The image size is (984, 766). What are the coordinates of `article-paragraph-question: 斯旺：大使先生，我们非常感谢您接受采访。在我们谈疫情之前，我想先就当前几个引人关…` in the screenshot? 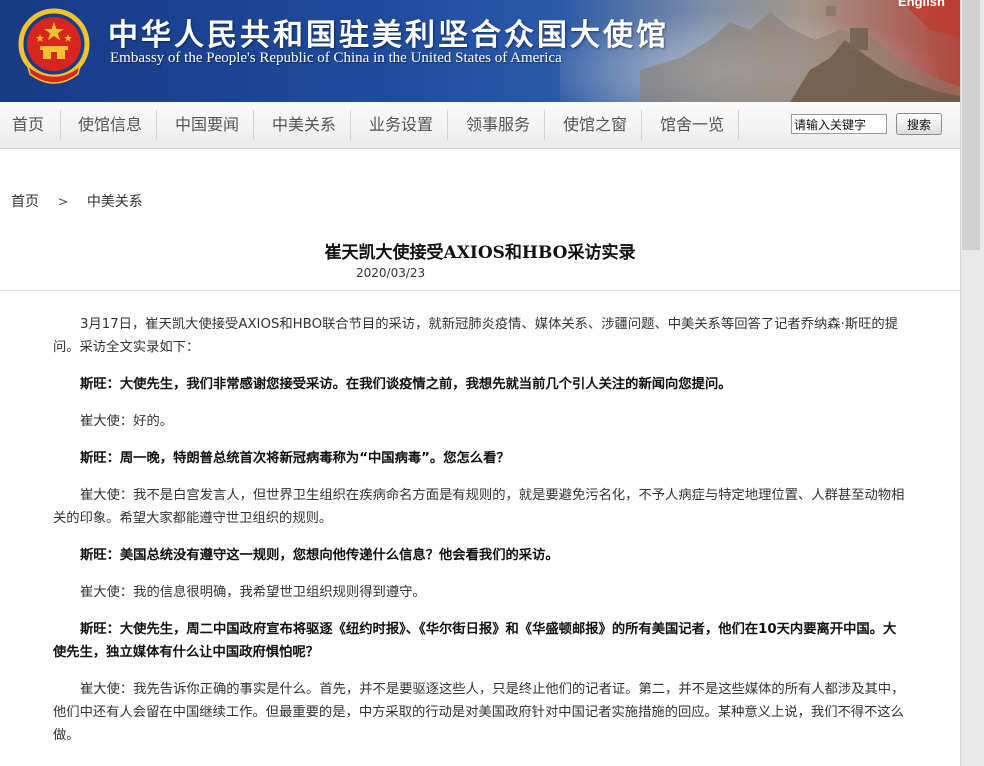 It's located at (406, 384).